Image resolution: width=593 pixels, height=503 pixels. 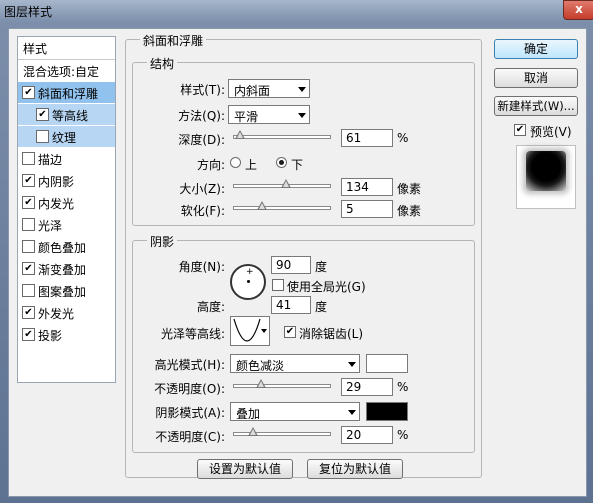 What do you see at coordinates (251, 164) in the screenshot?
I see `direction-up-label: 上` at bounding box center [251, 164].